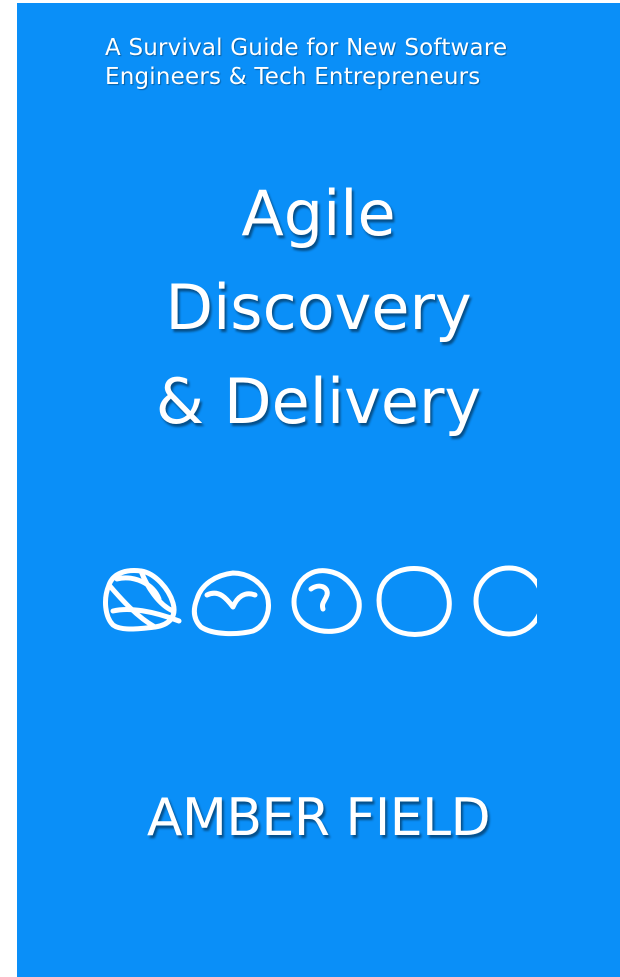  What do you see at coordinates (231, 603) in the screenshot?
I see `sketch-shape-2-icon` at bounding box center [231, 603].